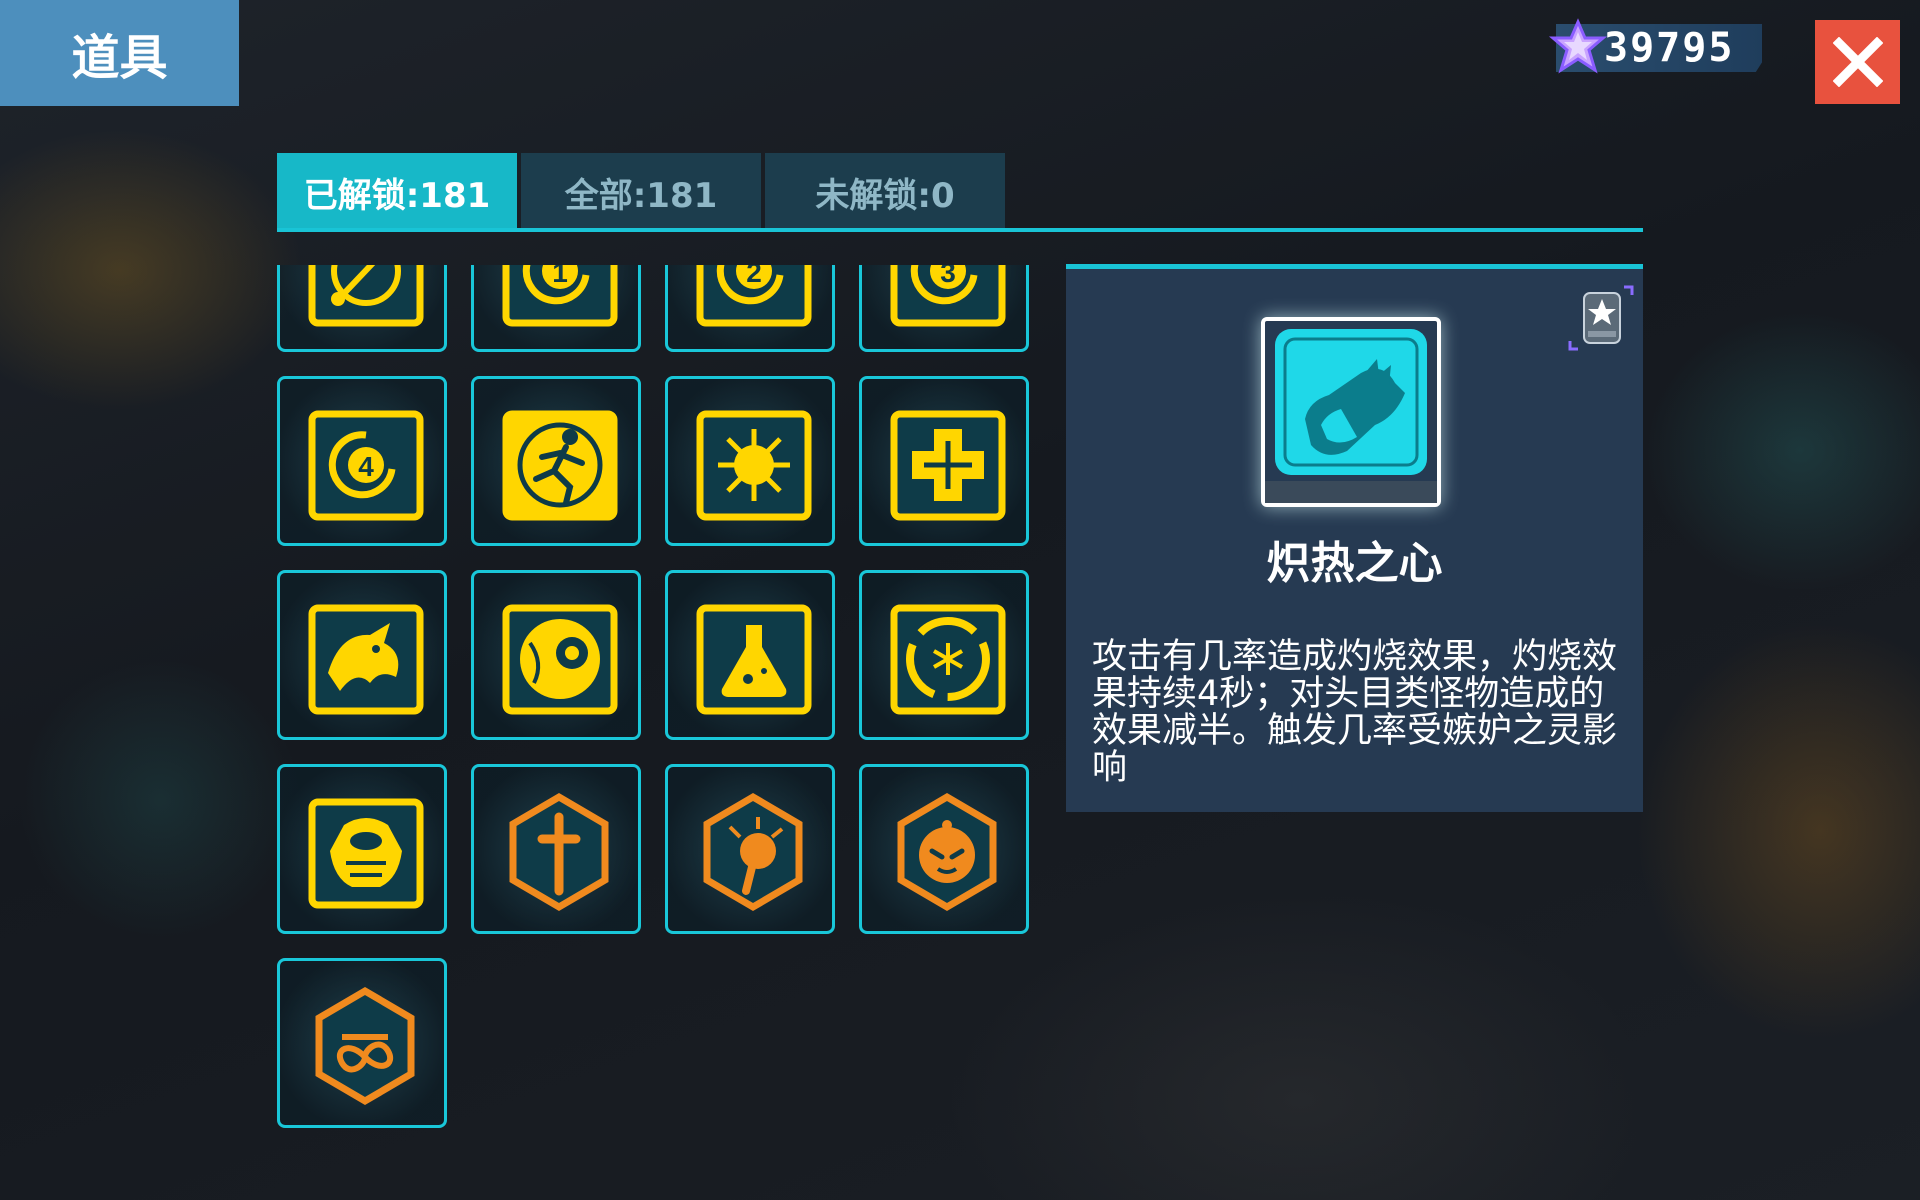  What do you see at coordinates (947, 852) in the screenshot?
I see `demon-face-hexagon-icon` at bounding box center [947, 852].